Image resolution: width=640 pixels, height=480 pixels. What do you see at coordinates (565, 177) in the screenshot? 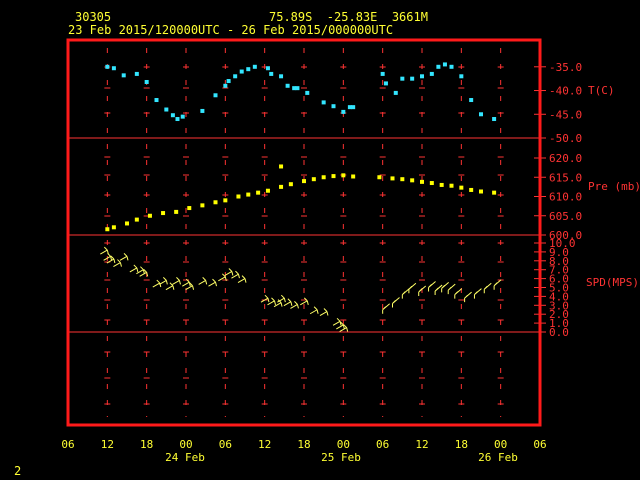
I see `y-tick-label: 615.0` at bounding box center [565, 177].